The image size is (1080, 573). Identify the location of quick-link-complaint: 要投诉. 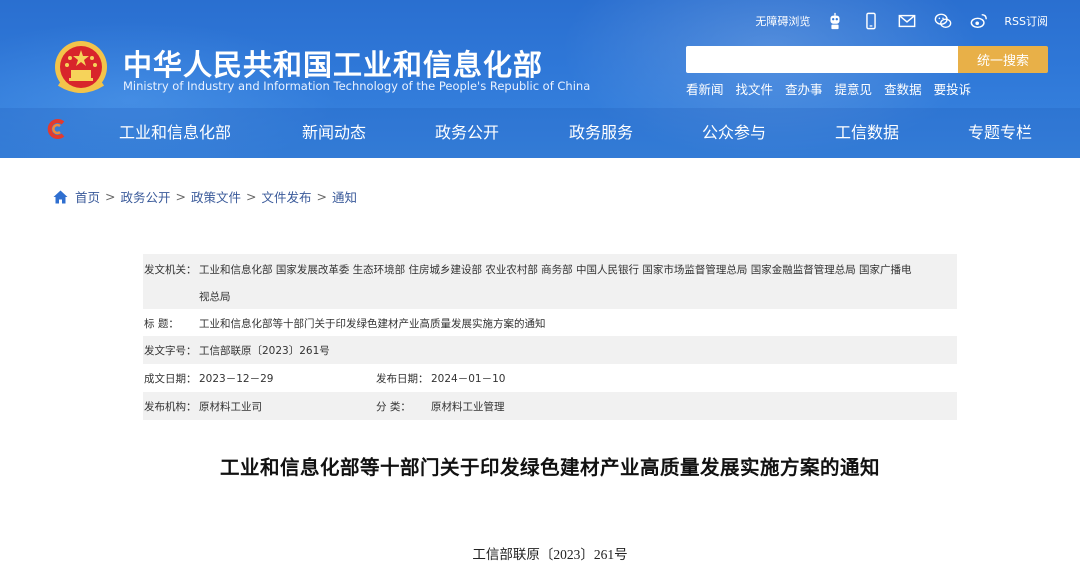
(953, 88).